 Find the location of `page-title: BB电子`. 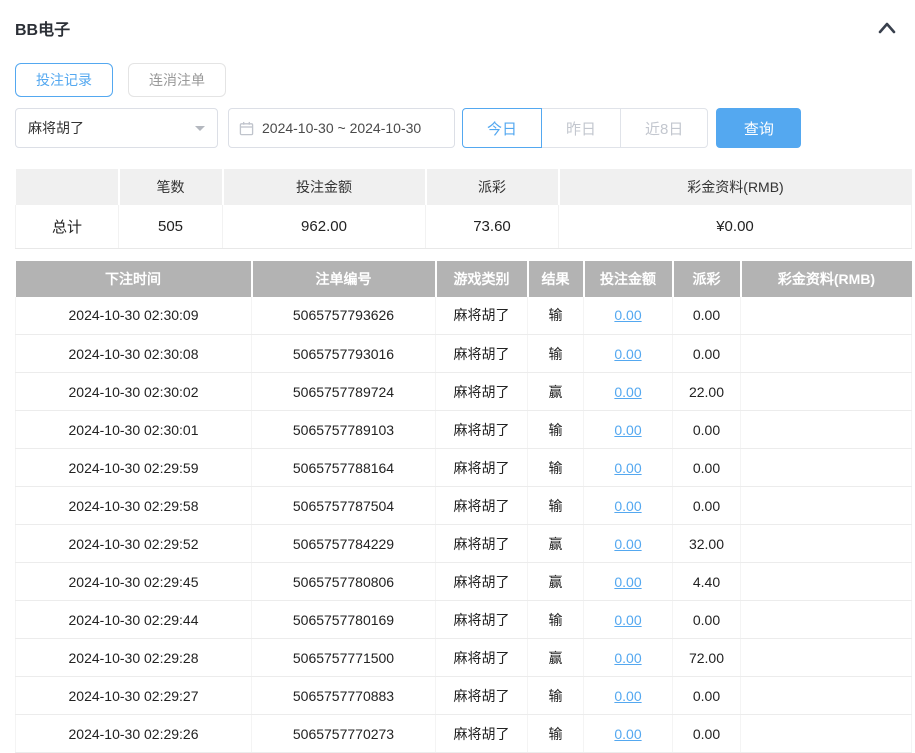

page-title: BB电子 is located at coordinates (42, 28).